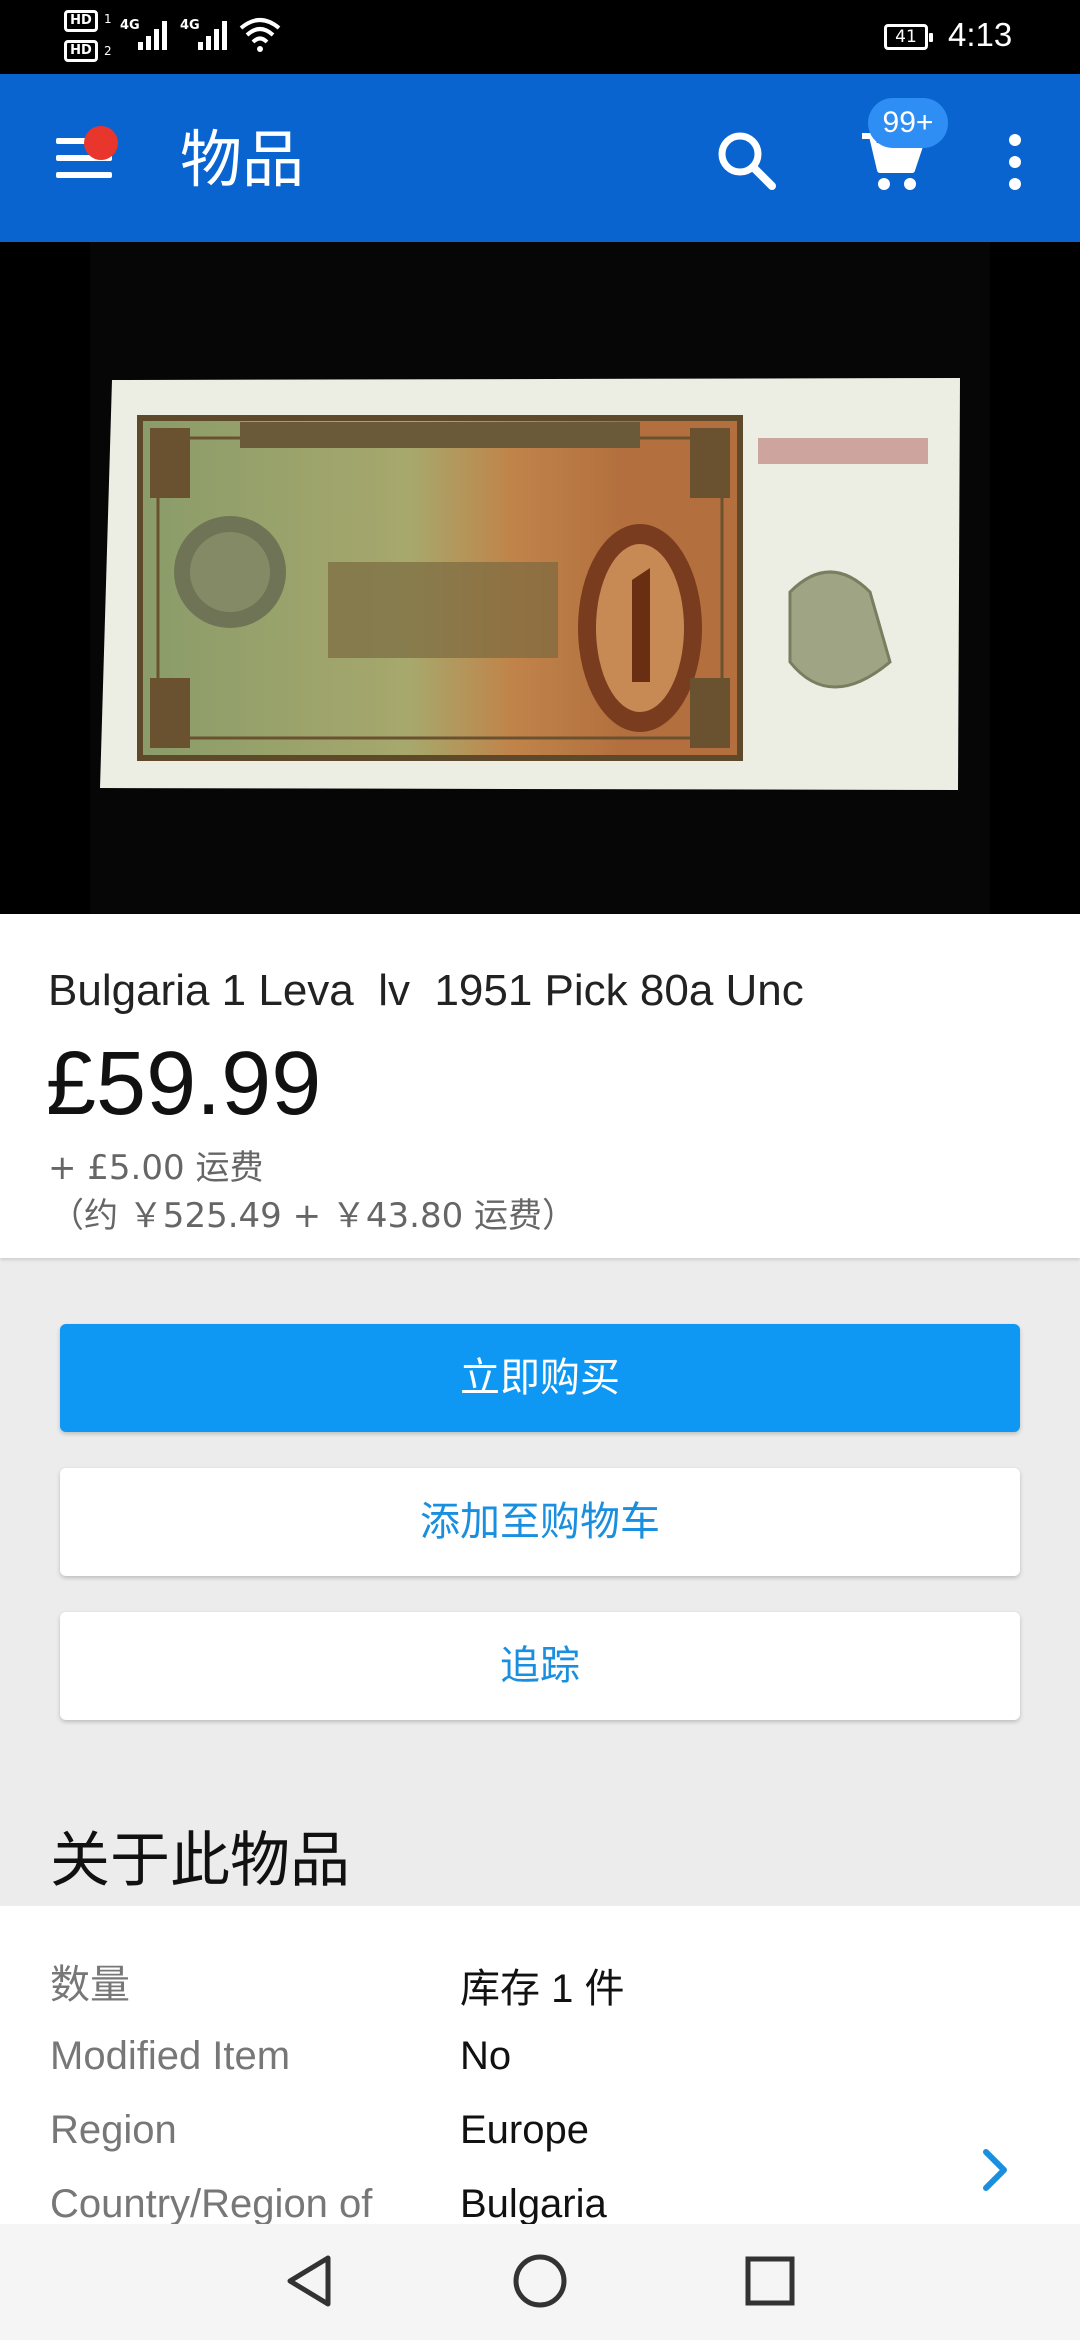 The image size is (1080, 2340). I want to click on buy-now-button: 立即购买, so click(540, 1378).